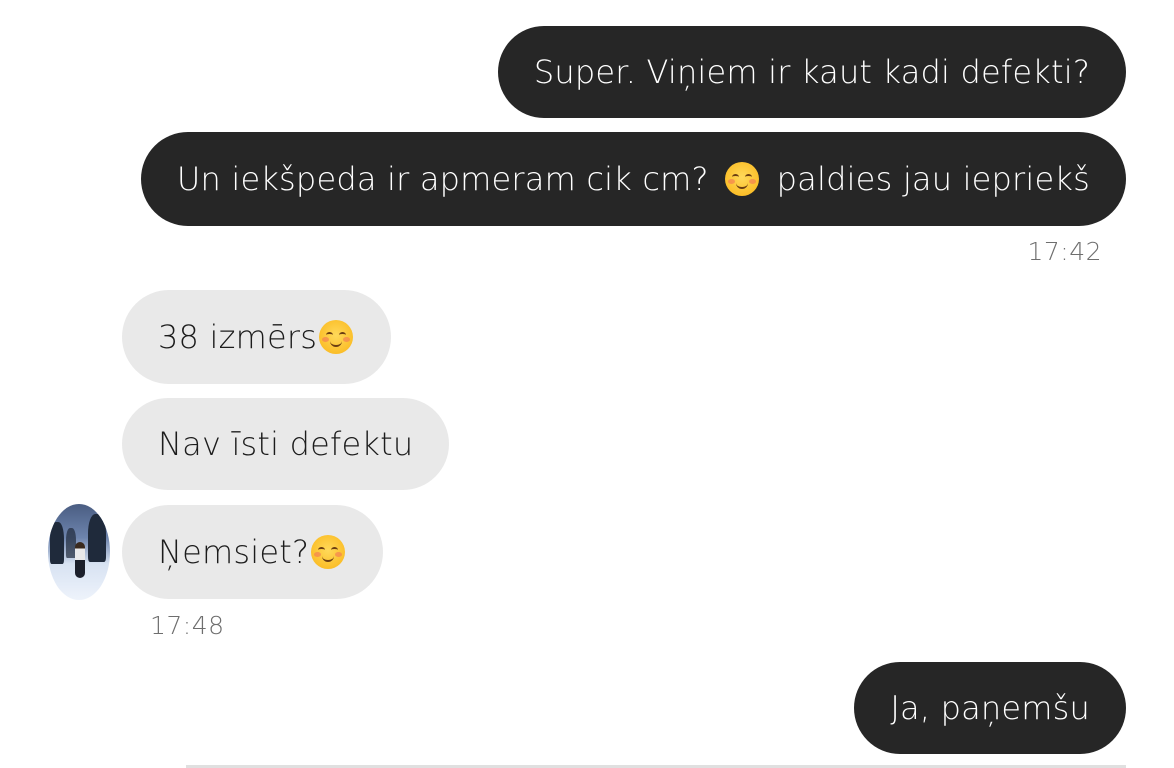 The height and width of the screenshot is (768, 1174). What do you see at coordinates (1064, 251) in the screenshot?
I see `message-timestamp: 17:42` at bounding box center [1064, 251].